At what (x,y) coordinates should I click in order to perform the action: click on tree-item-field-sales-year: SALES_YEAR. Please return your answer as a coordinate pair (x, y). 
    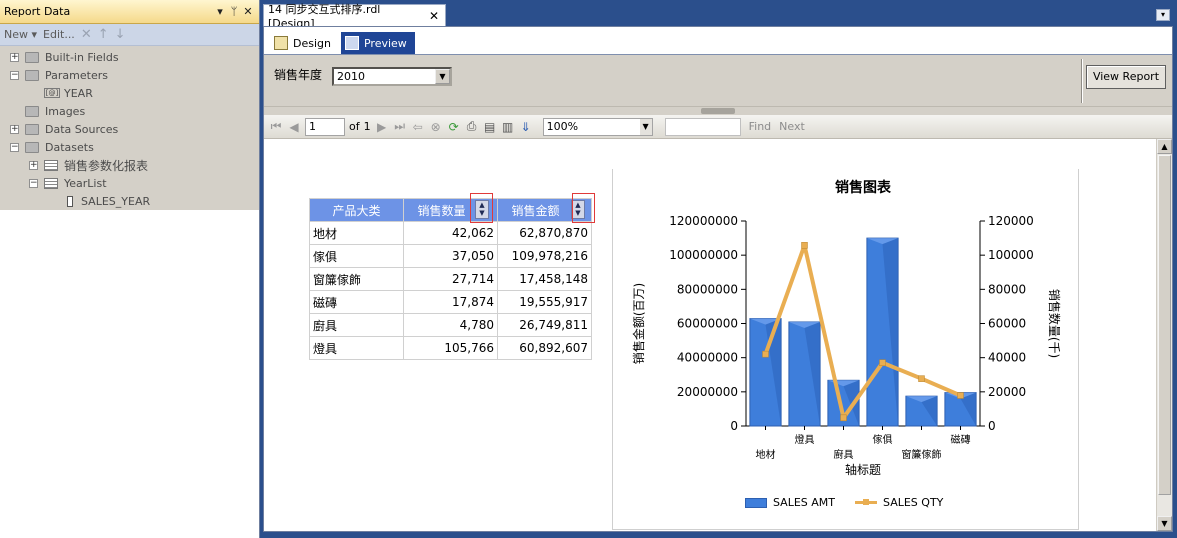
    Looking at the image, I should click on (129, 201).